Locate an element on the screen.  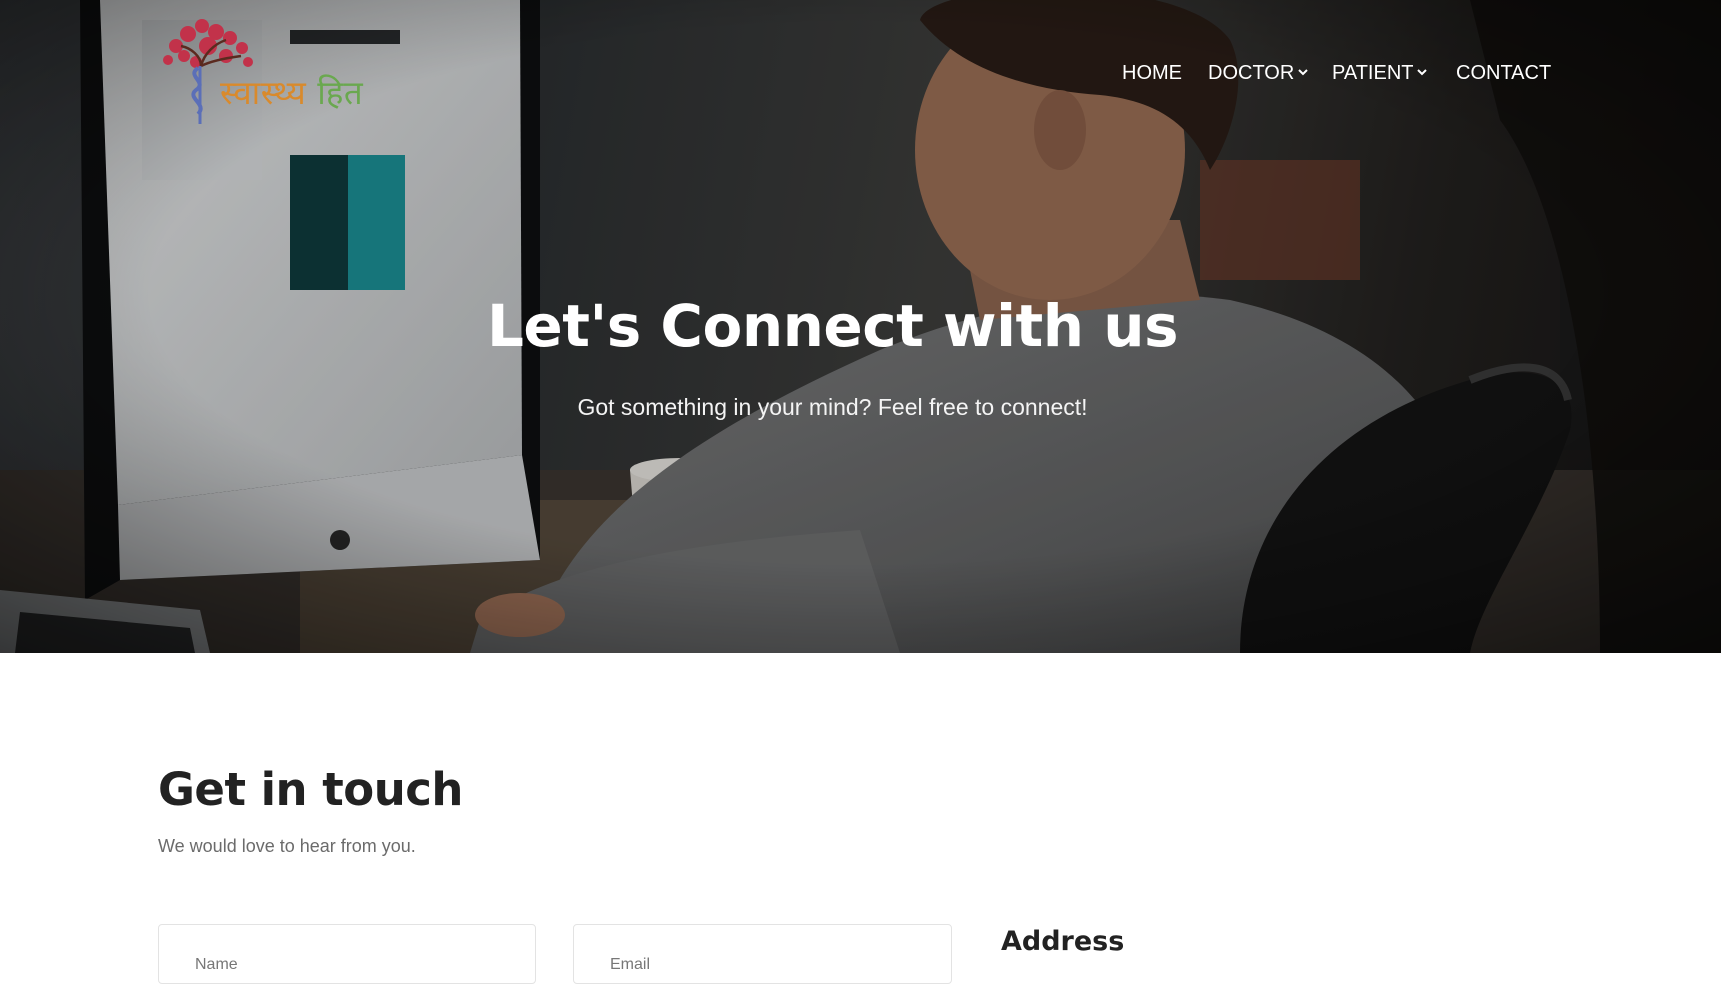
nav-patient: PATIENT is located at coordinates (1380, 73).